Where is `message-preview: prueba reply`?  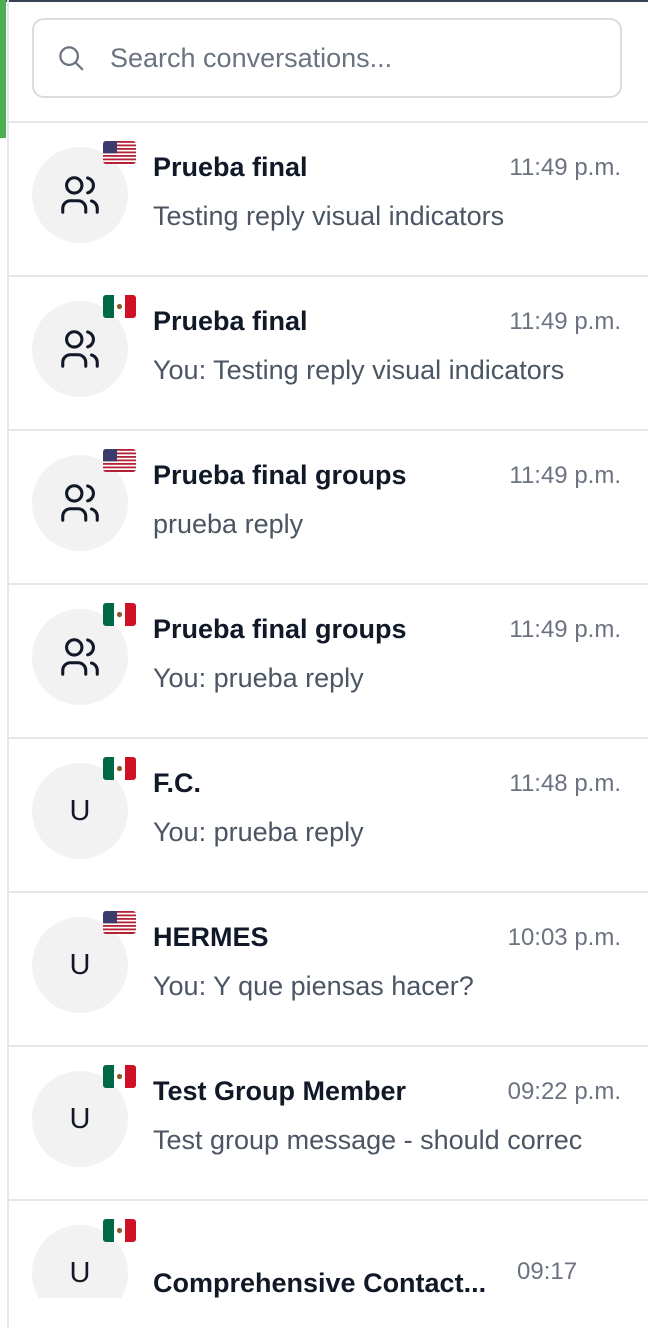 message-preview: prueba reply is located at coordinates (228, 524).